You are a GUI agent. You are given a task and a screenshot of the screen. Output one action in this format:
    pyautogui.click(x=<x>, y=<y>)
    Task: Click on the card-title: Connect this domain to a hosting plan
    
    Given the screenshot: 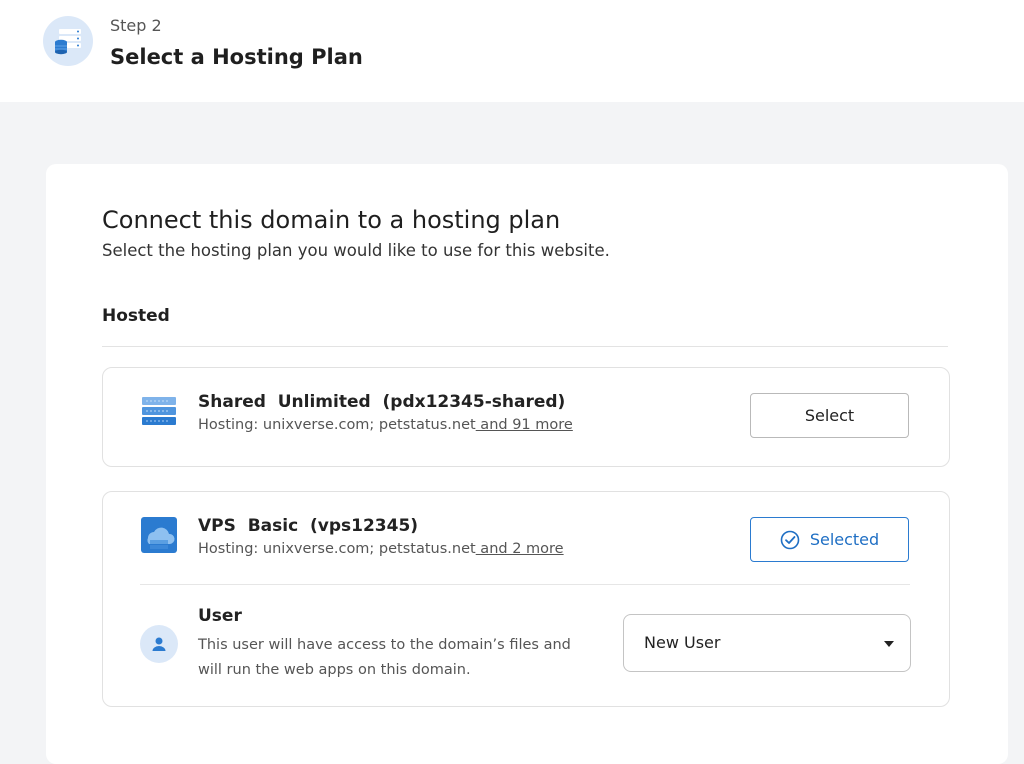 What is the action you would take?
    pyautogui.click(x=331, y=220)
    